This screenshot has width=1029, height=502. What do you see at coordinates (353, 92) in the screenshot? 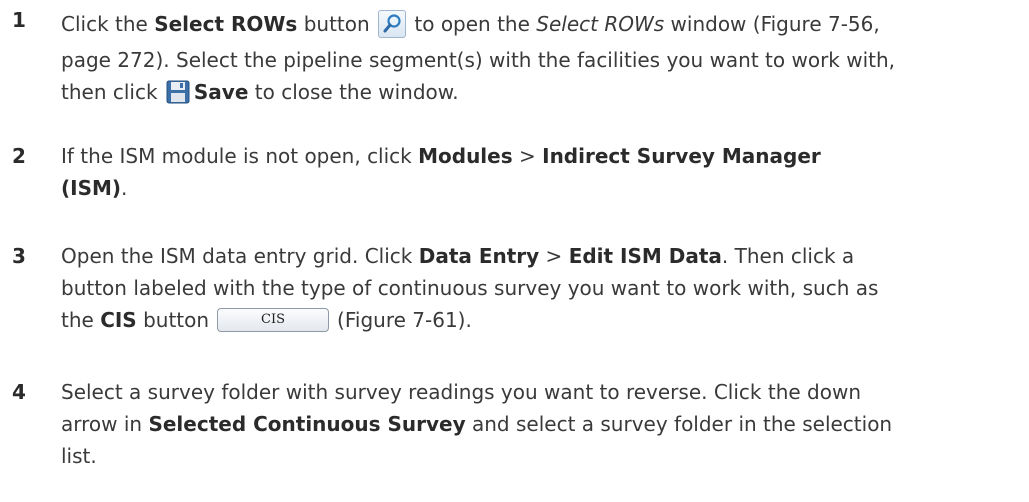
I see `text-run: to close the window.` at bounding box center [353, 92].